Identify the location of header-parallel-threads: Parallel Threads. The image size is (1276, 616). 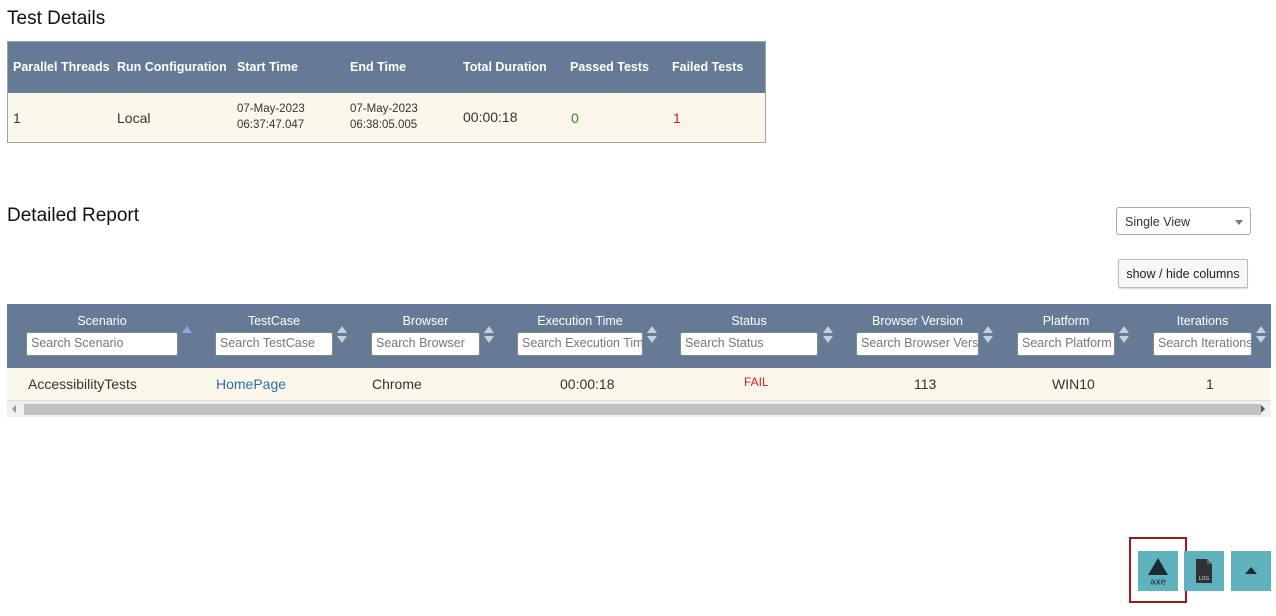
(61, 67).